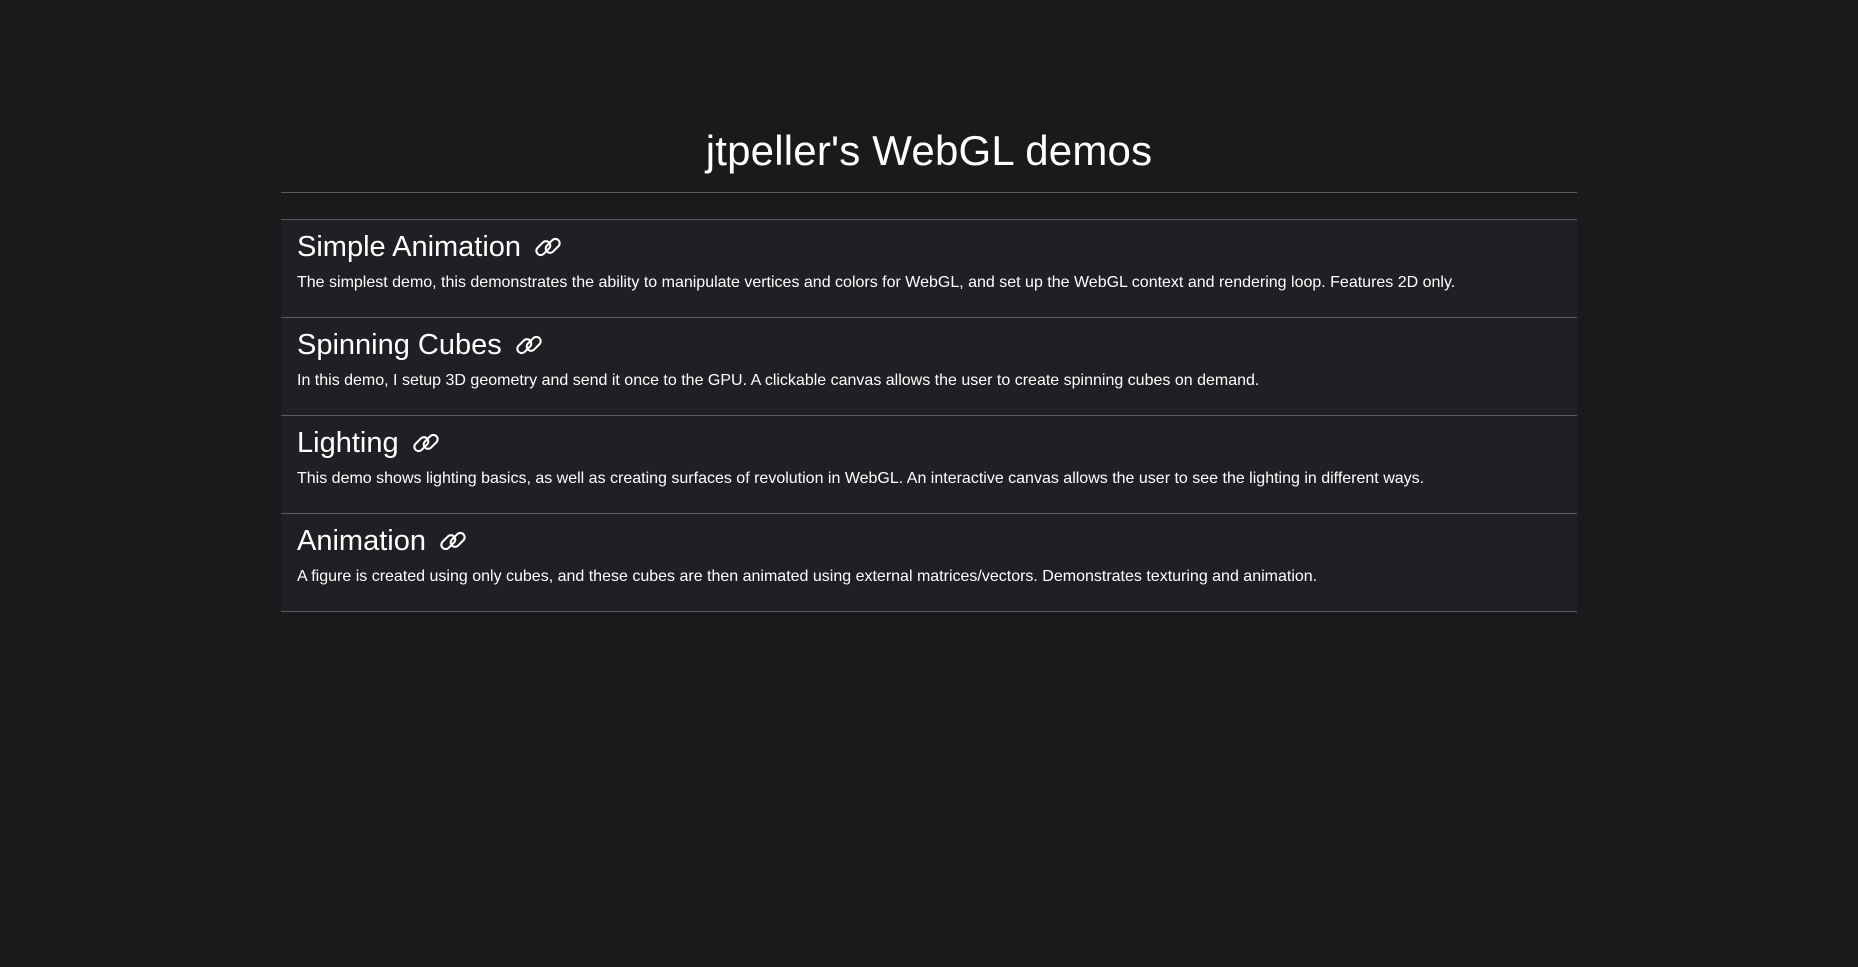 The image size is (1858, 967). Describe the element at coordinates (929, 150) in the screenshot. I see `page-title: jtpeller's WebGL demos` at that location.